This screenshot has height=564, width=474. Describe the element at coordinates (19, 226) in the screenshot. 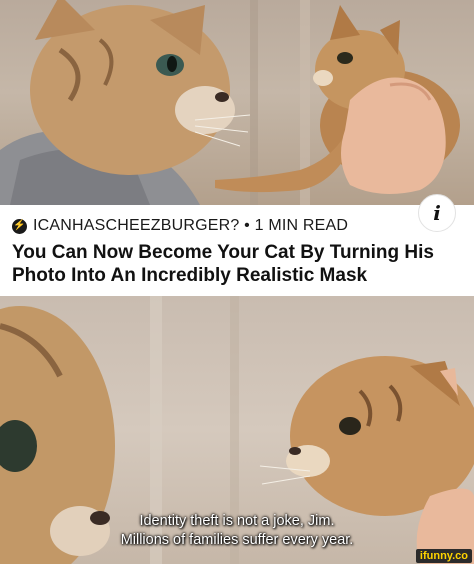

I see `lightning-bolt-icon: ⚡` at that location.